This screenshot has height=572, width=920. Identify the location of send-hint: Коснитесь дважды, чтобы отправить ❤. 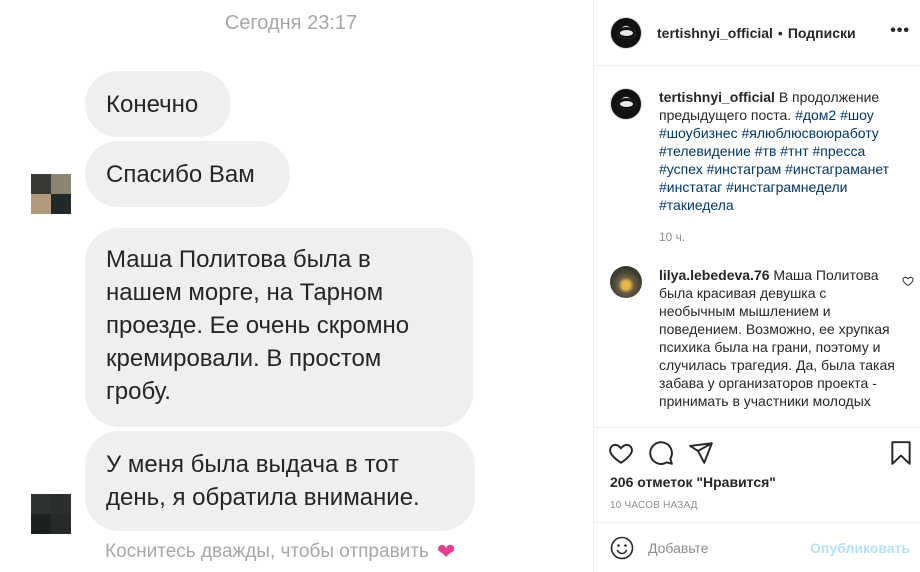
(280, 552).